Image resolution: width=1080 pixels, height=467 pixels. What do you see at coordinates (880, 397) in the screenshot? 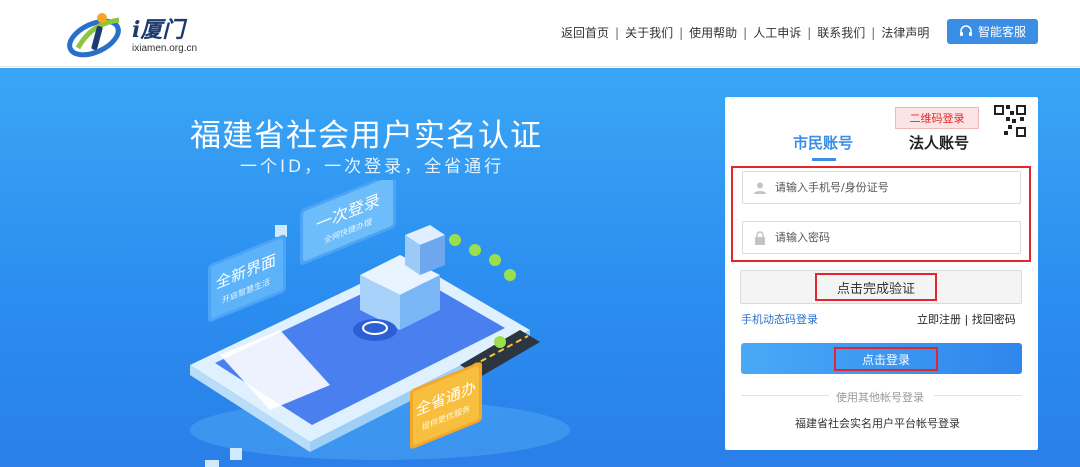
I see `other-login-label: 使用其他帐号登录` at bounding box center [880, 397].